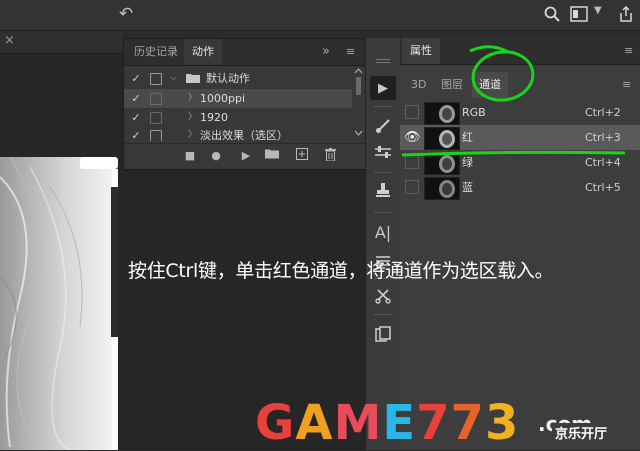  Describe the element at coordinates (173, 78) in the screenshot. I see `chevron-down-icon: ⌵` at that location.